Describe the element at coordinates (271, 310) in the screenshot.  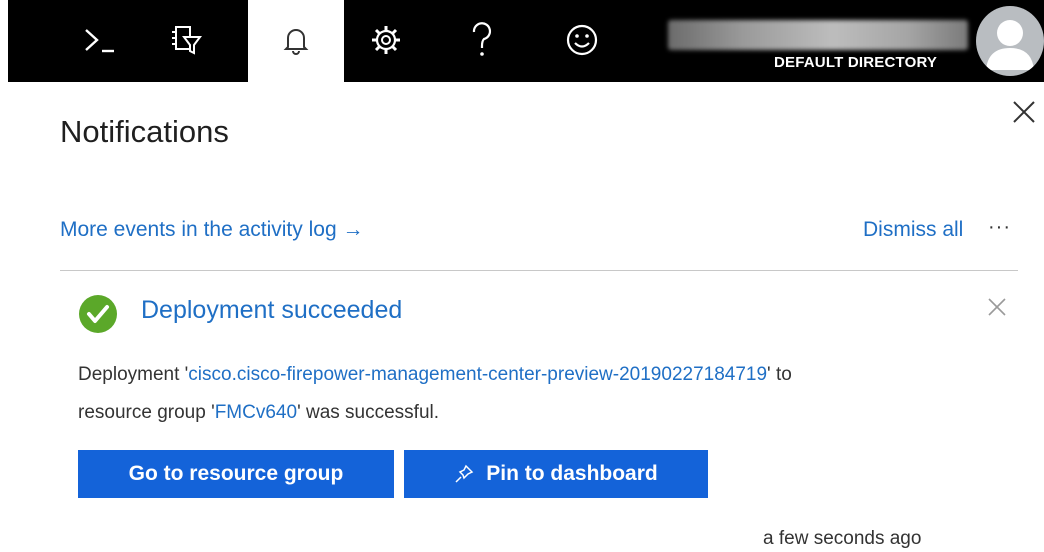
I see `notification-title: Deployment succeeded` at that location.